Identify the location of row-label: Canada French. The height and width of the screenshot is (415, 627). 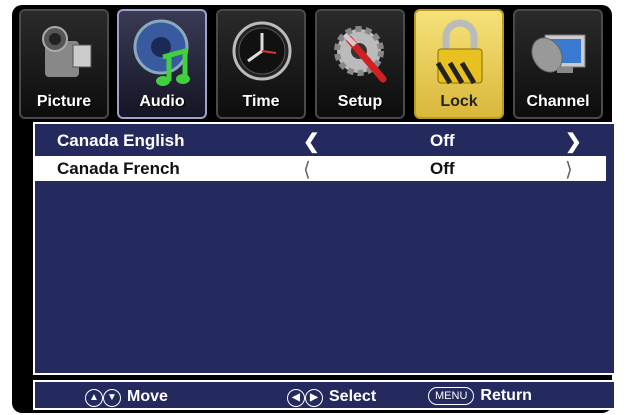
(118, 168).